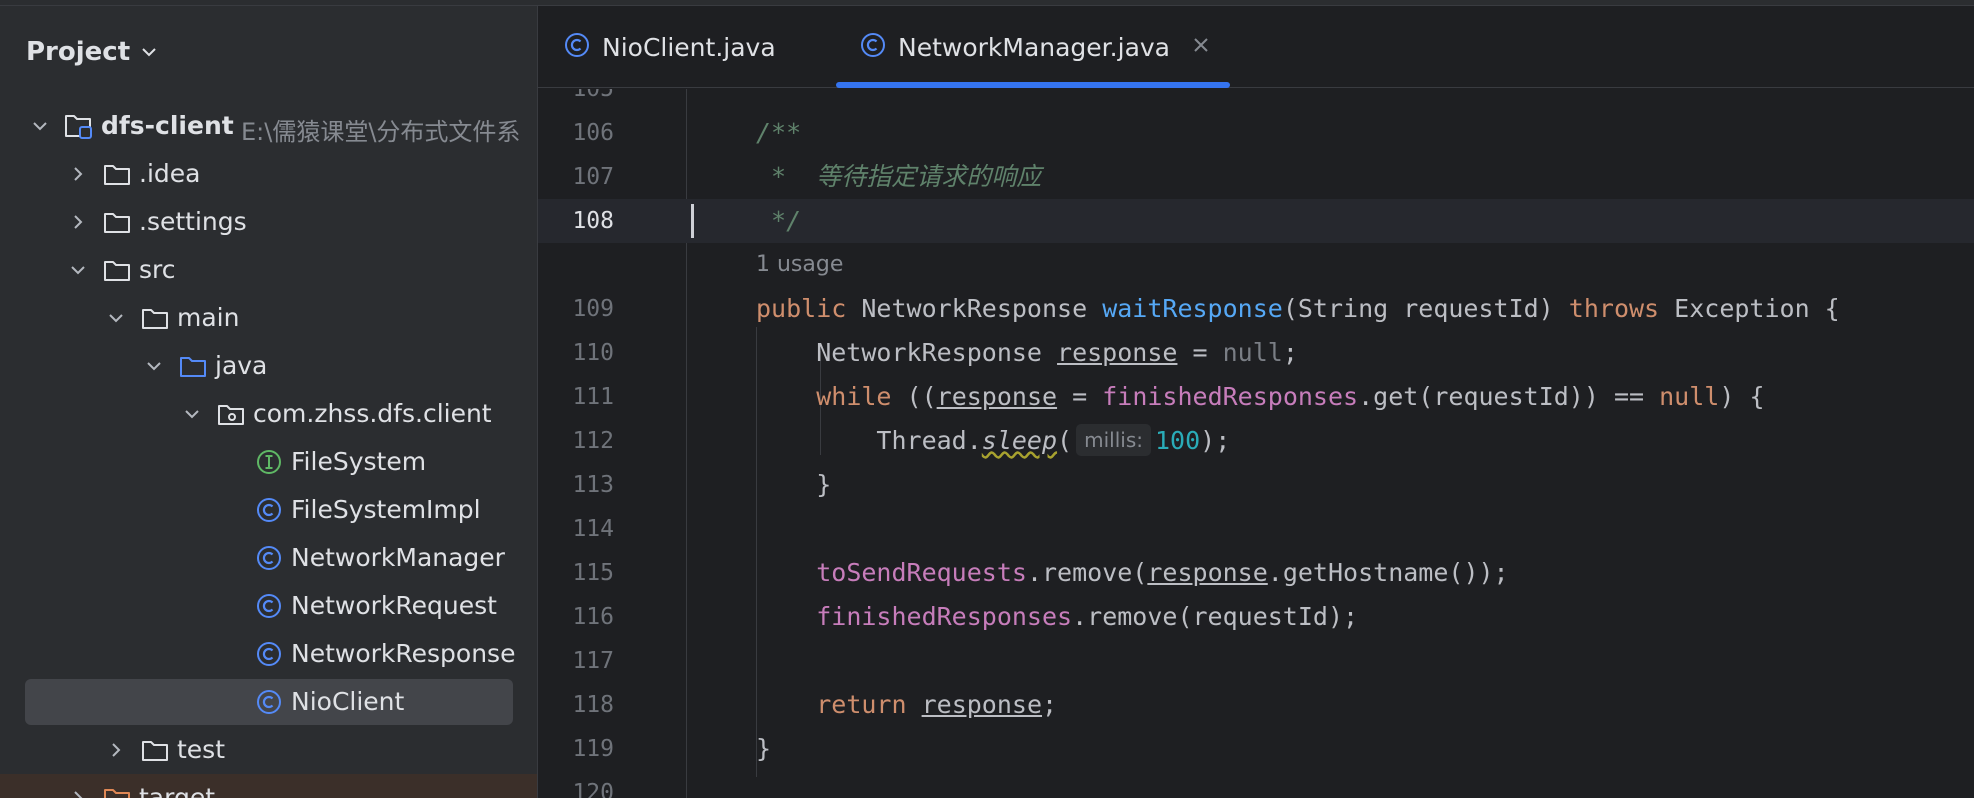 The image size is (1974, 798). What do you see at coordinates (193, 221) in the screenshot?
I see `tree-item-label: .settings` at bounding box center [193, 221].